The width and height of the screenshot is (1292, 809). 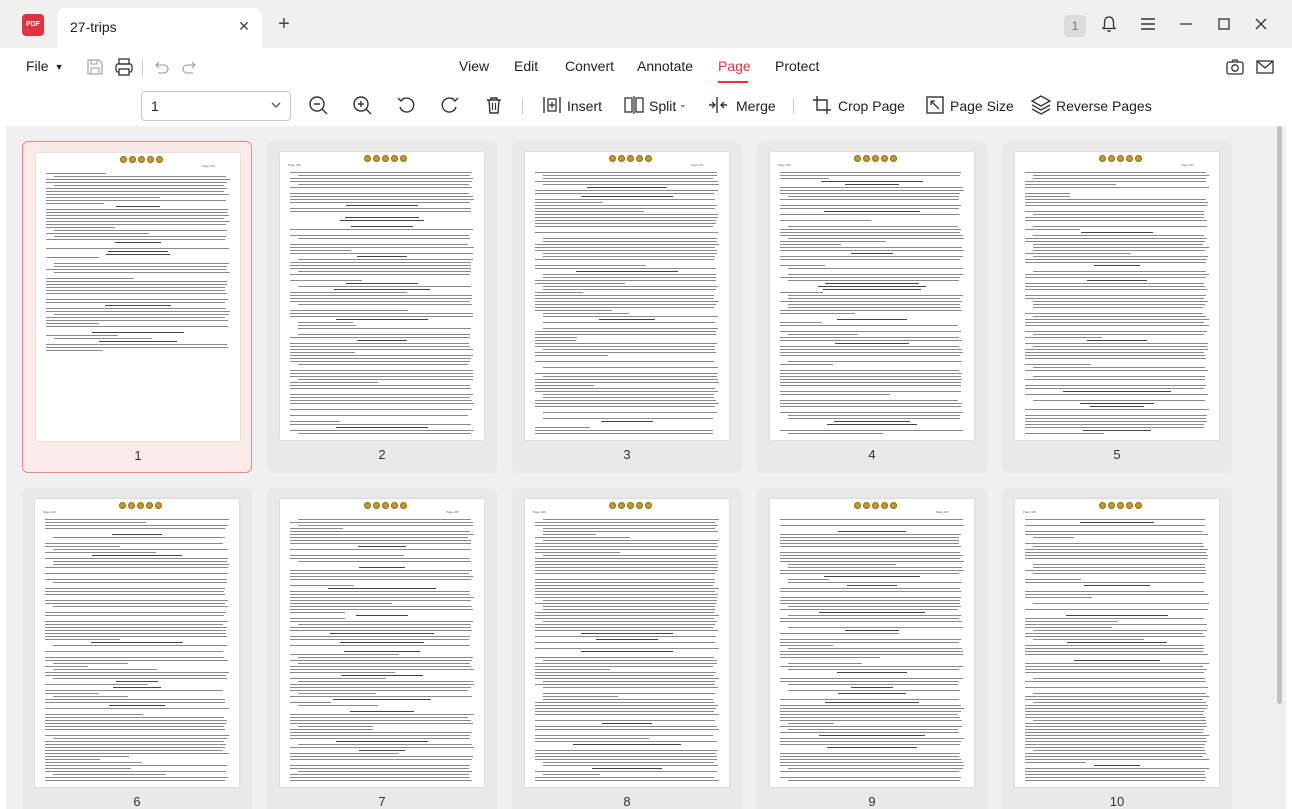 I want to click on close-window-icon, so click(x=1261, y=24).